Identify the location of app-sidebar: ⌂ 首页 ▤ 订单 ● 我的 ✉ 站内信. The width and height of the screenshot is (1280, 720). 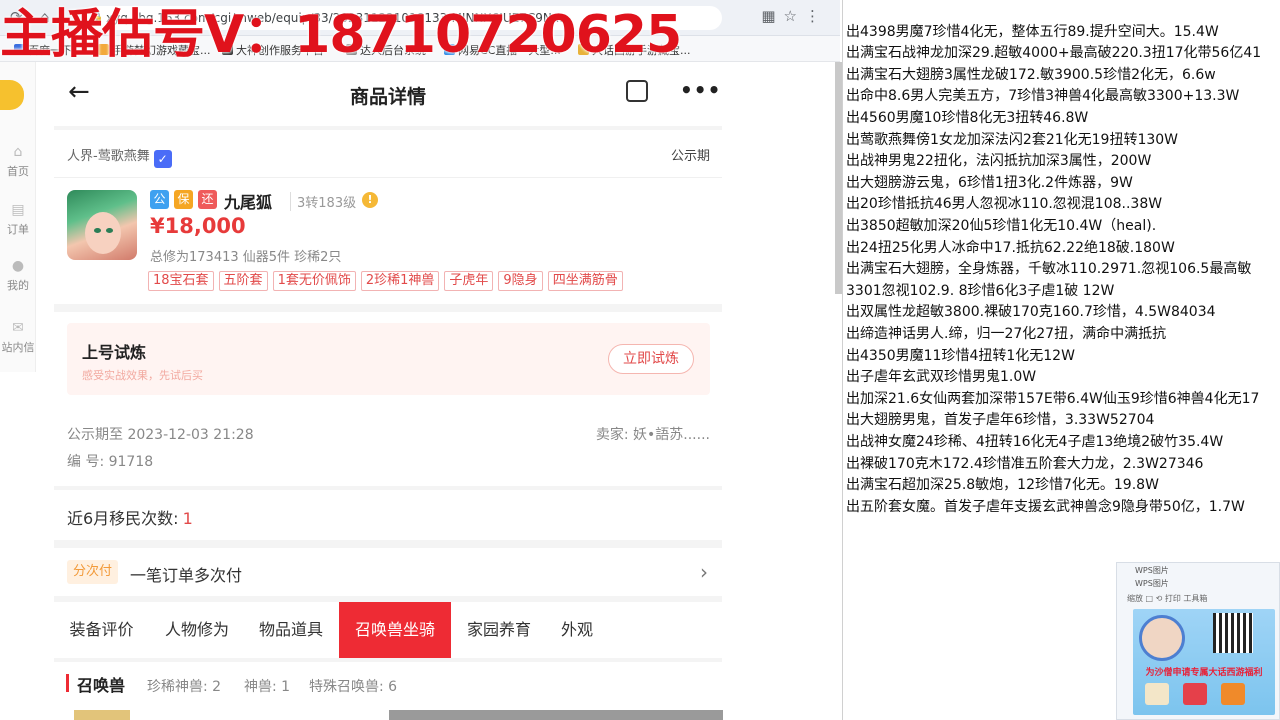
(18, 217).